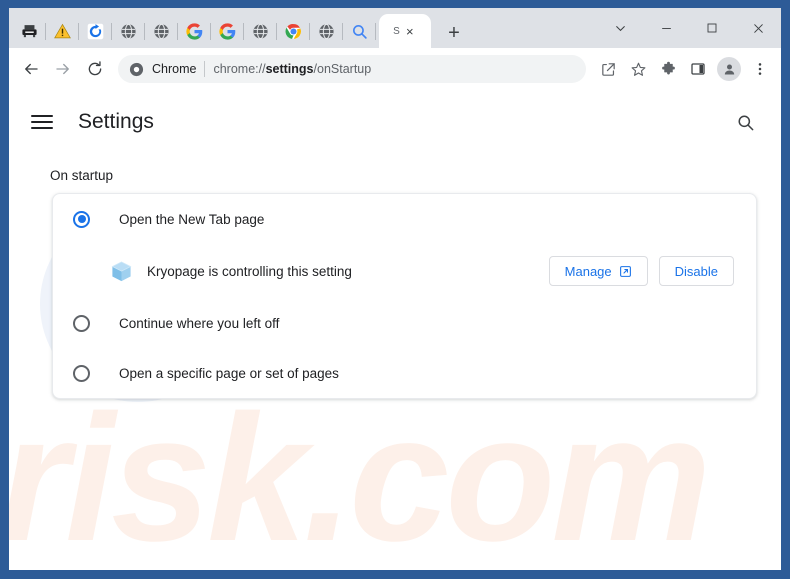  What do you see at coordinates (454, 33) in the screenshot?
I see `new-tab-button: +` at bounding box center [454, 33].